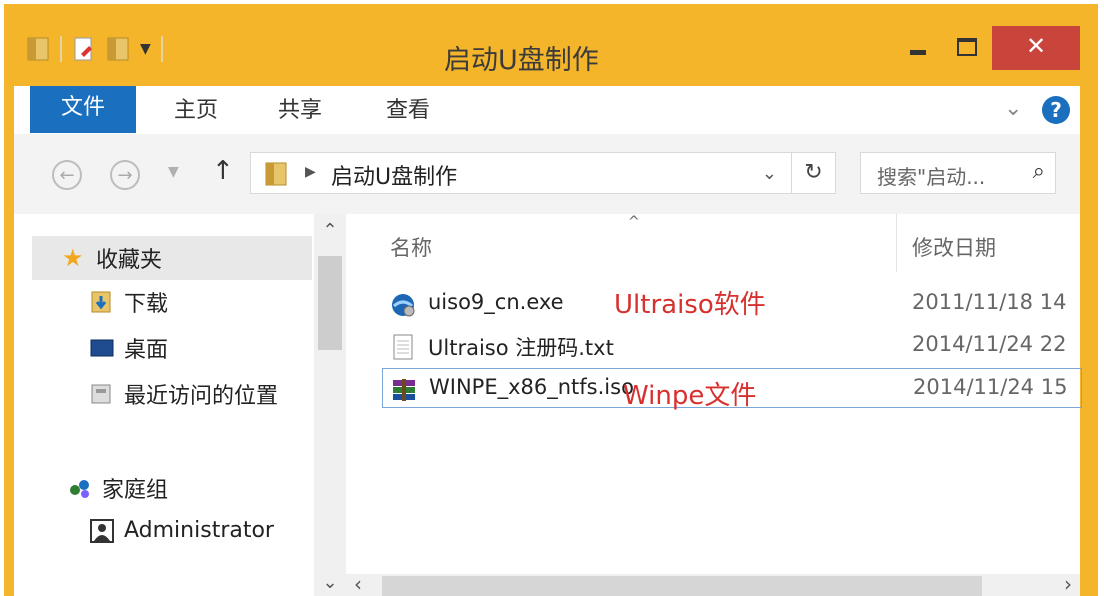  What do you see at coordinates (547, 110) in the screenshot?
I see `ribbon-tabs: 文件 主页 共享 查看 ⌄ ?` at bounding box center [547, 110].